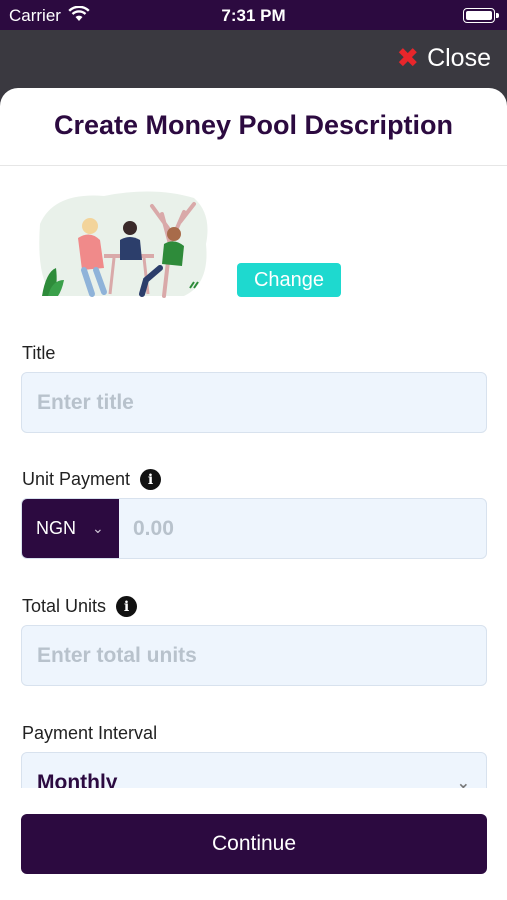 This screenshot has width=507, height=900. I want to click on page-title: Create Money Pool Description, so click(253, 125).